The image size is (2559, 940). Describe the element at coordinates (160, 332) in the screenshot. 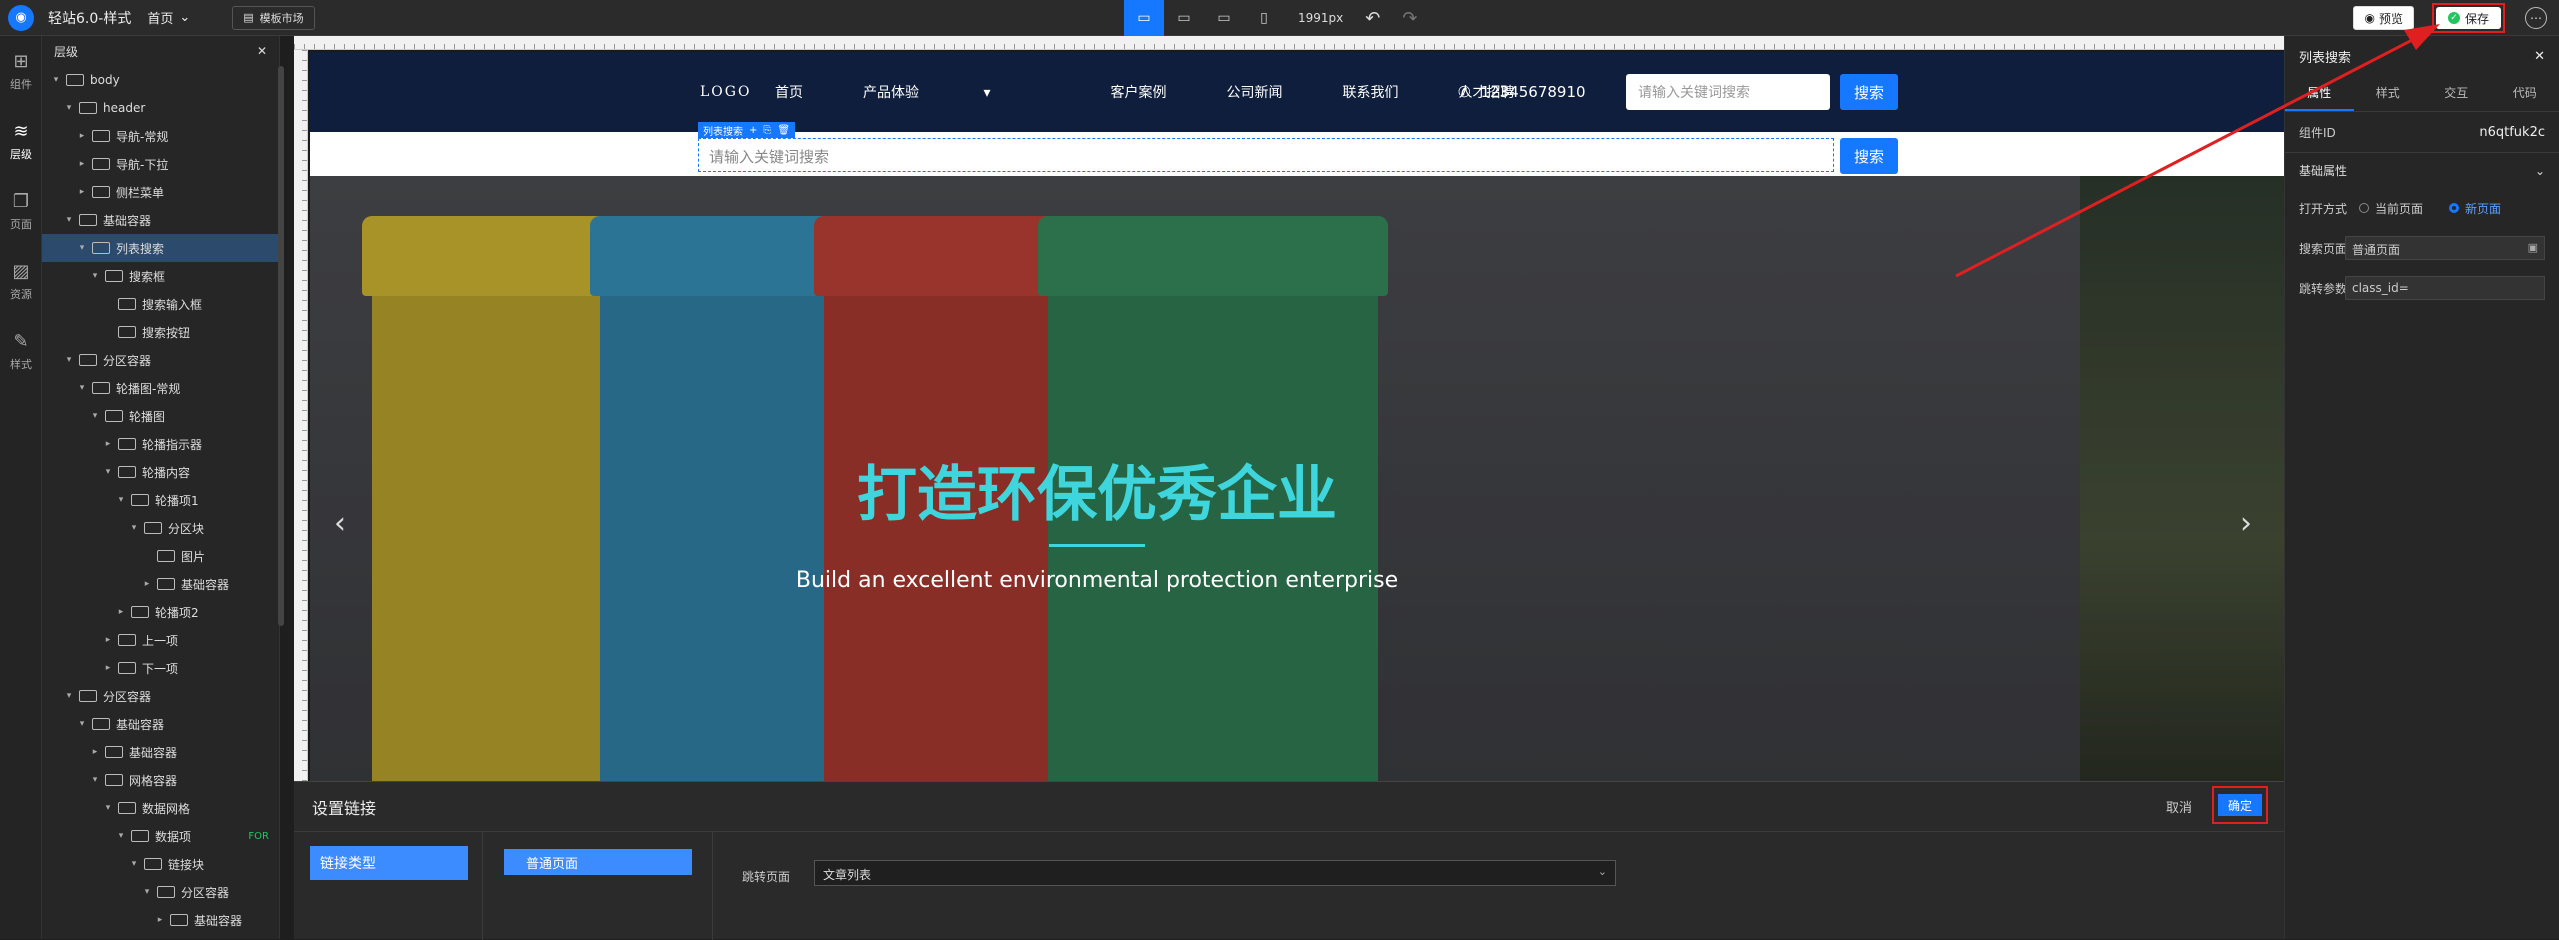

I see `layer-tree-row: 搜索按钮` at that location.